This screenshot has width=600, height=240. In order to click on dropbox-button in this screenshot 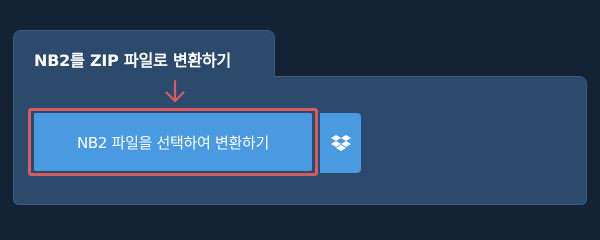, I will do `click(340, 143)`.